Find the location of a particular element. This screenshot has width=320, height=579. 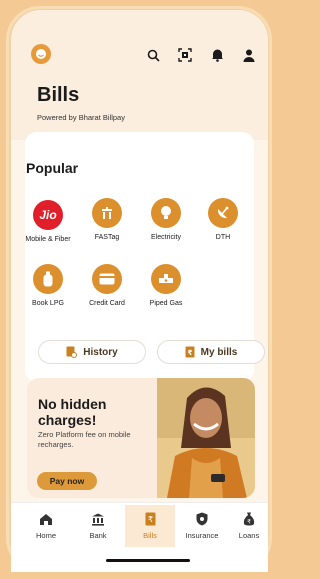

nav-loans: ₹ Loans is located at coordinates (249, 525).